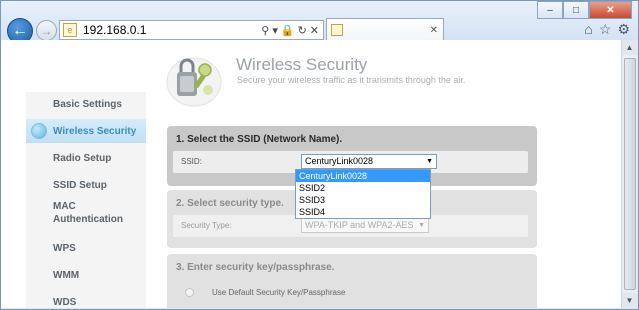 This screenshot has height=310, width=639. What do you see at coordinates (82, 158) in the screenshot?
I see `sidebar-item-label: Radio Setup` at bounding box center [82, 158].